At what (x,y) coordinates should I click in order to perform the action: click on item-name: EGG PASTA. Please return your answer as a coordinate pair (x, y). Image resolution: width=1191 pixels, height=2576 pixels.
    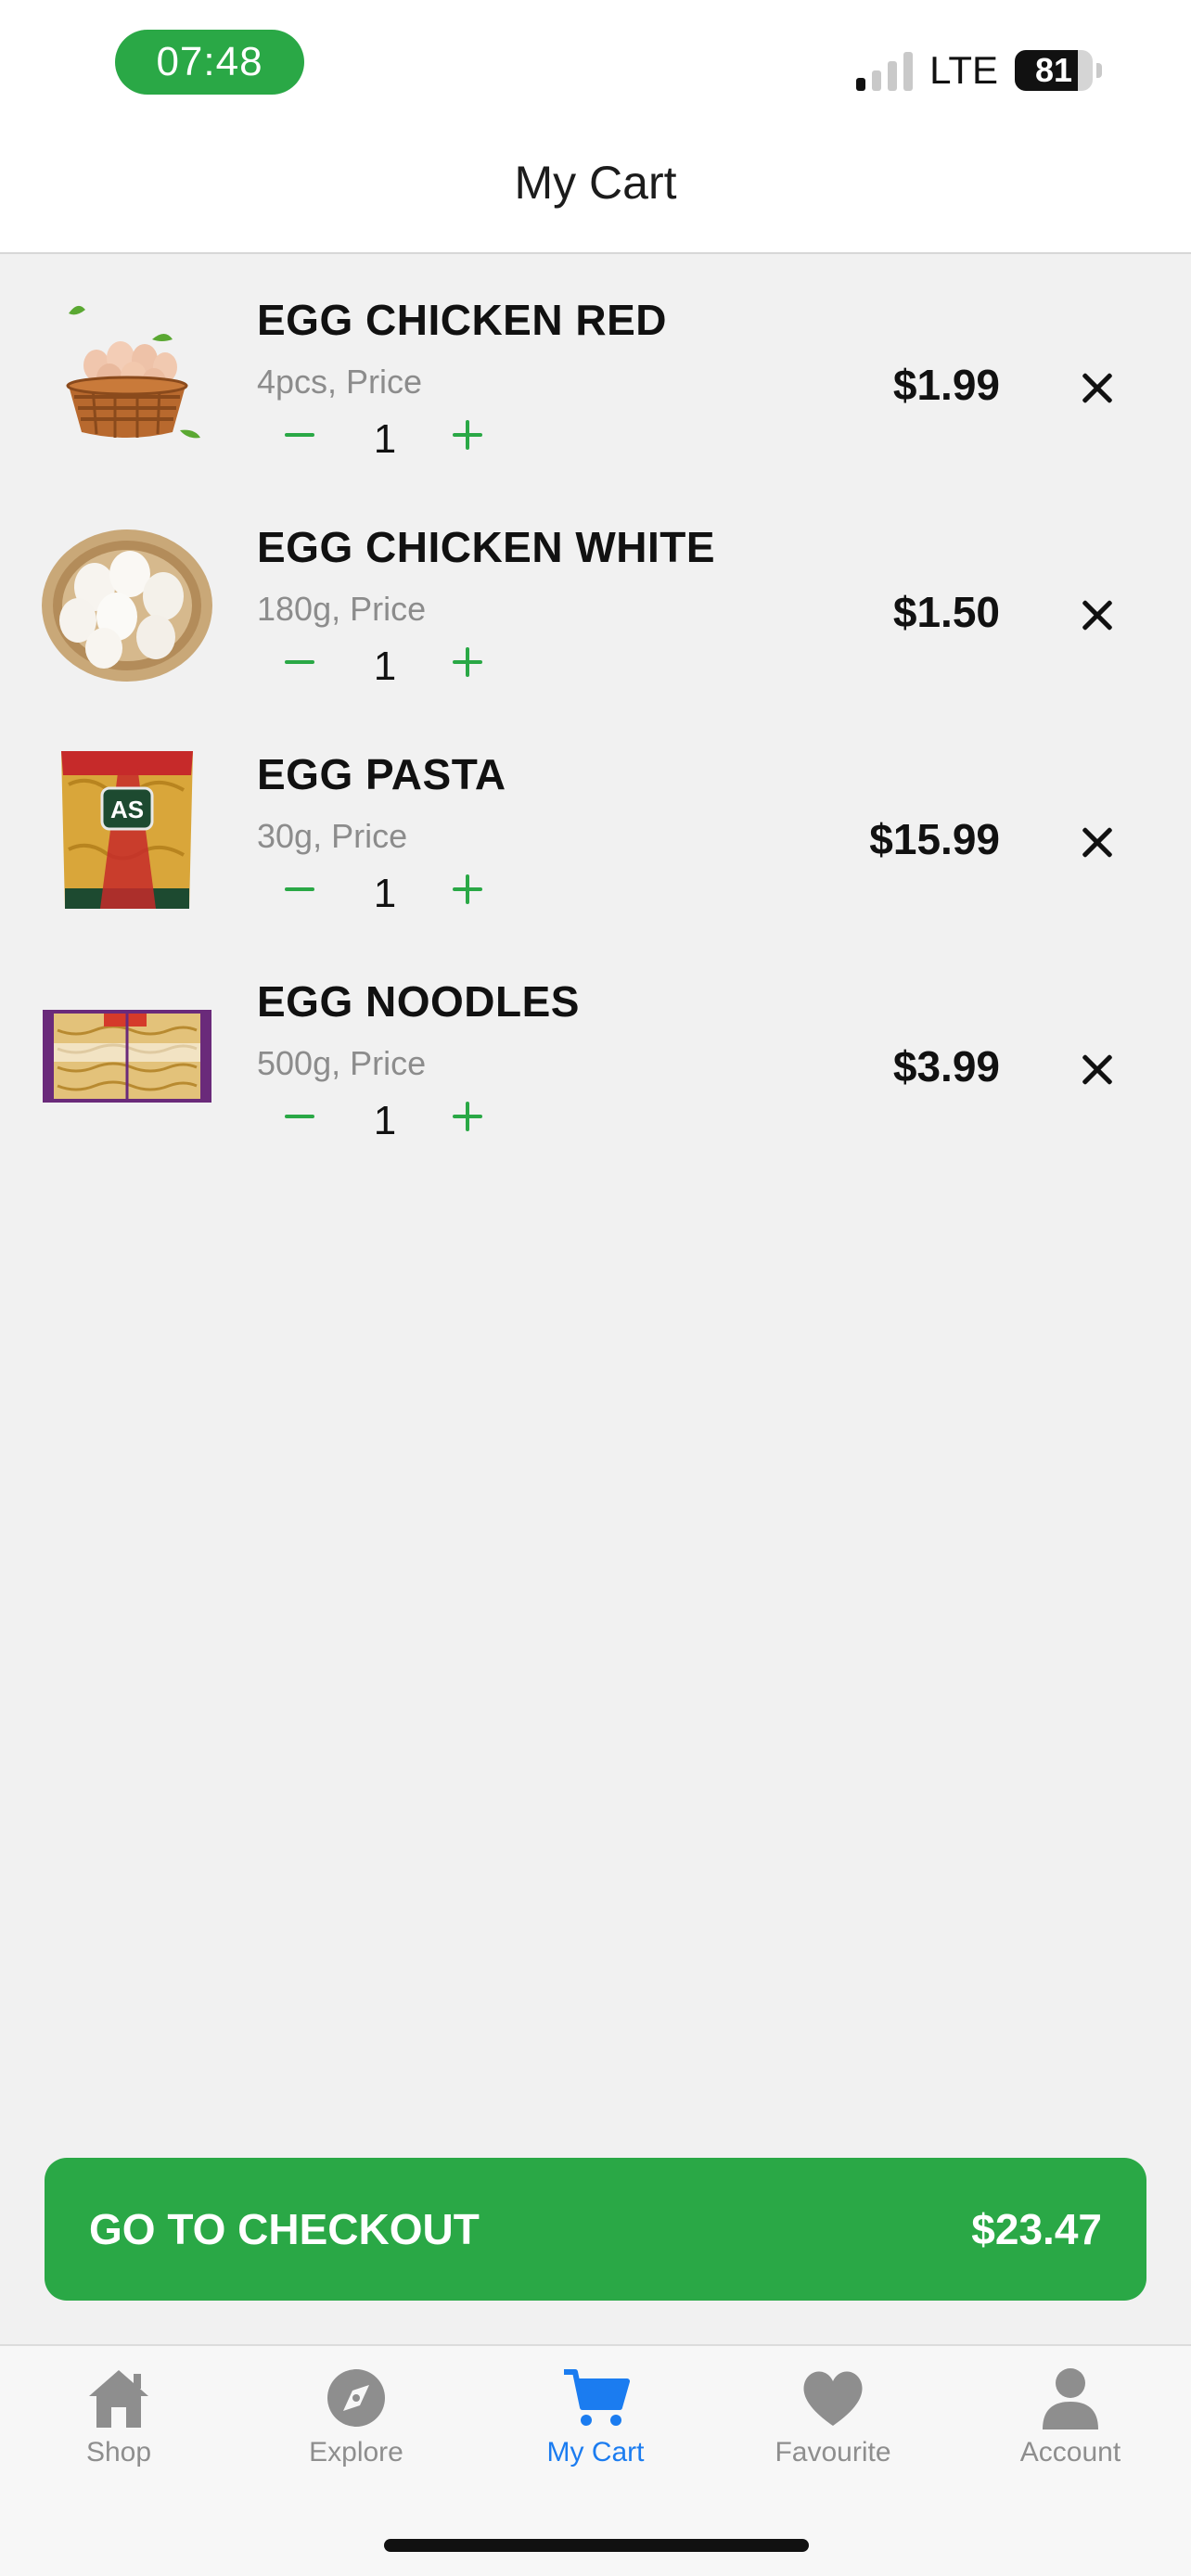
    Looking at the image, I should click on (381, 774).